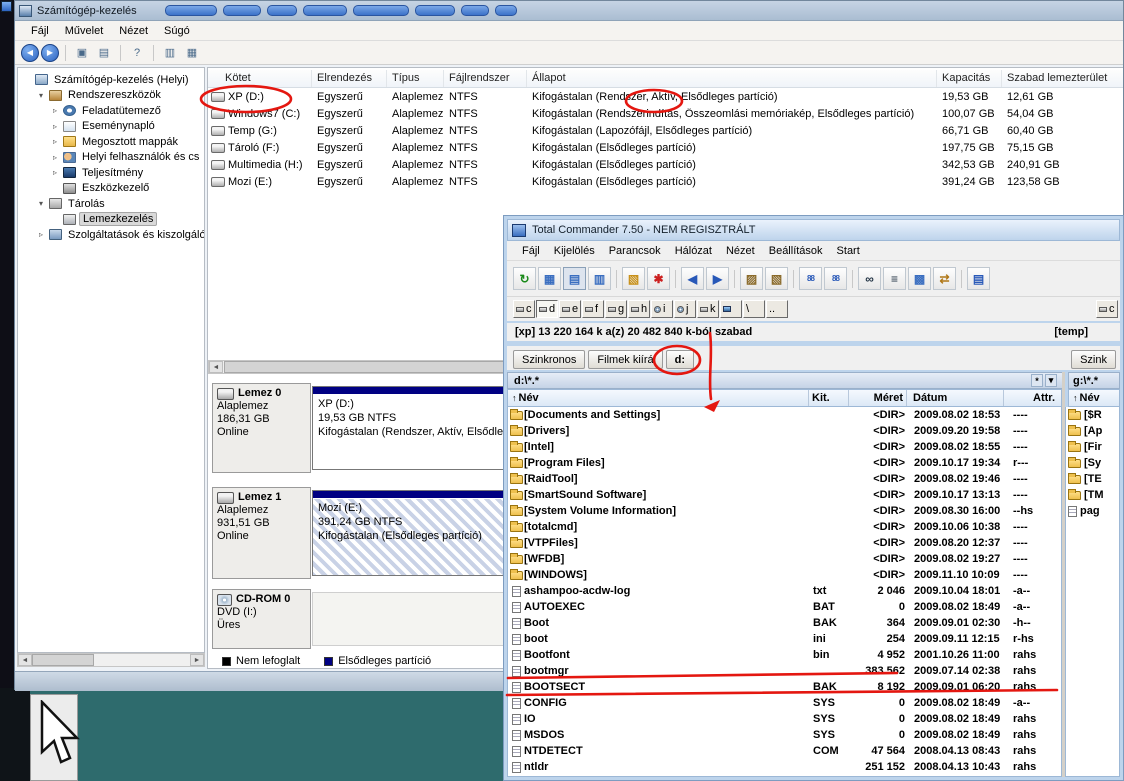  What do you see at coordinates (685, 309) in the screenshot?
I see `drive-button-j: j` at bounding box center [685, 309].